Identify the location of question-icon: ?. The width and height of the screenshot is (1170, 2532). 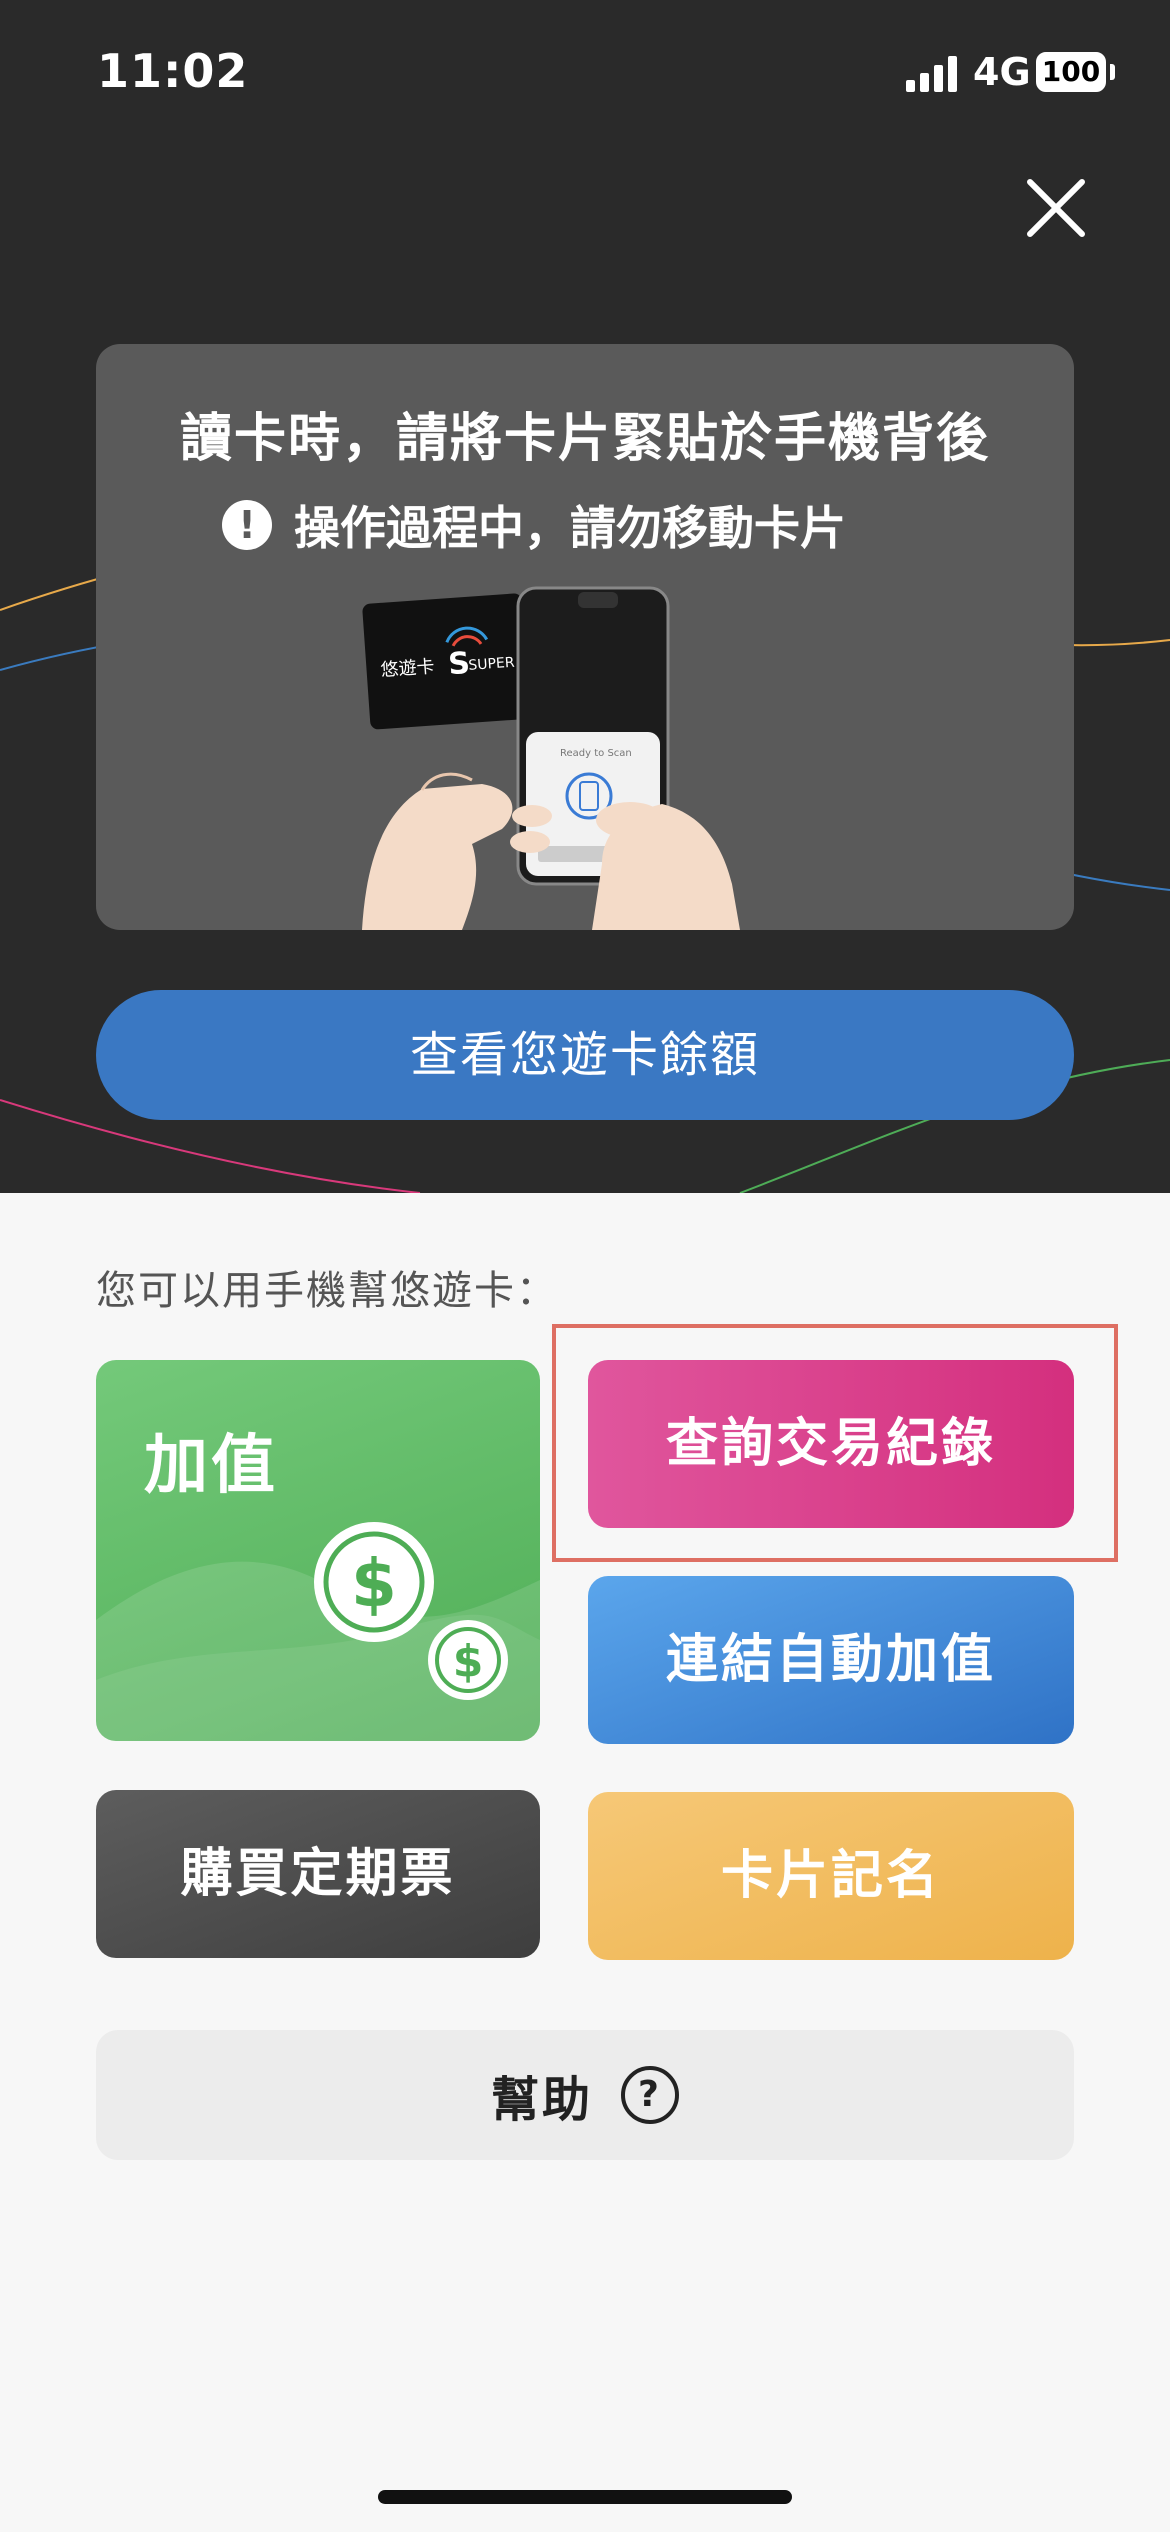
(650, 2095).